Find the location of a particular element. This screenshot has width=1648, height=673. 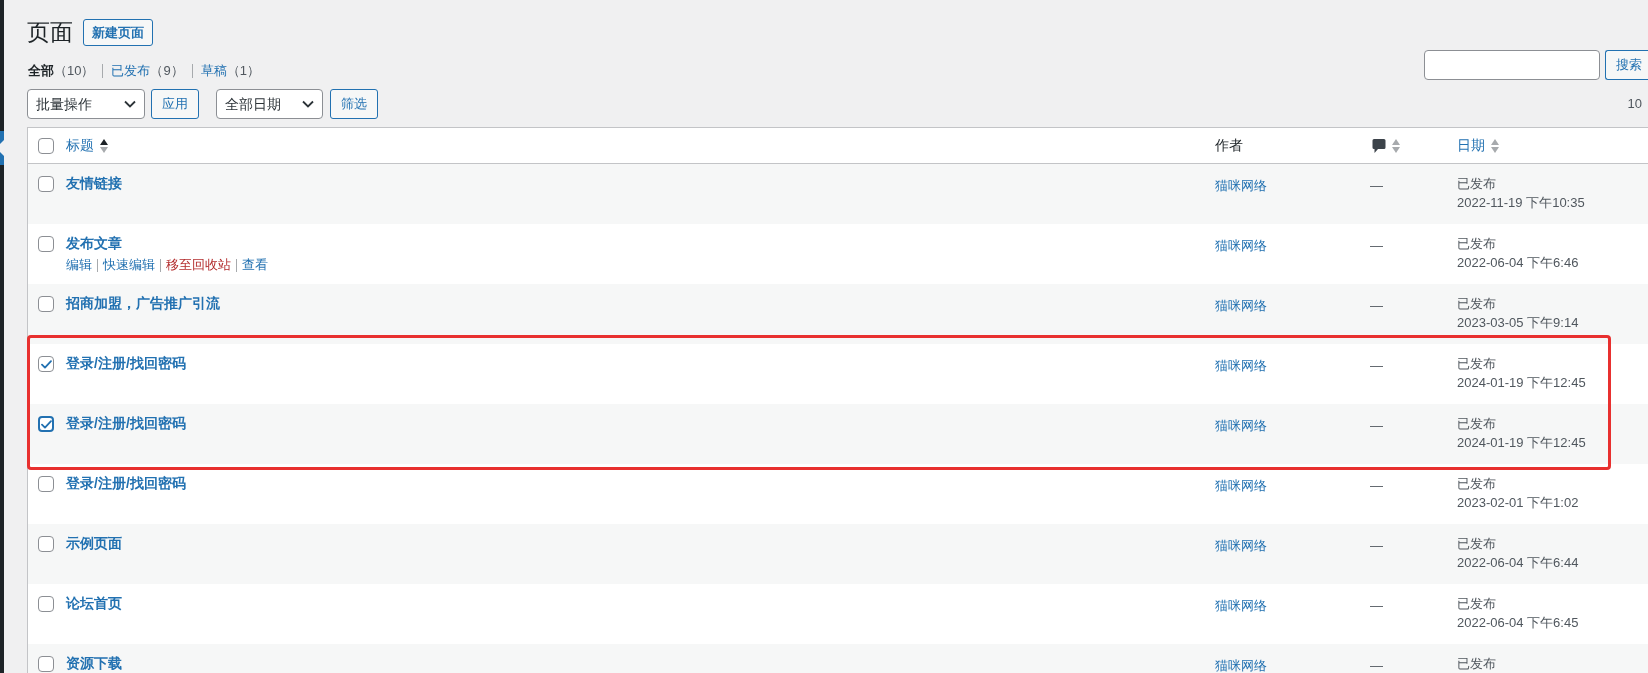

date-text: 2023-02-01 下午1:02 is located at coordinates (1518, 503).